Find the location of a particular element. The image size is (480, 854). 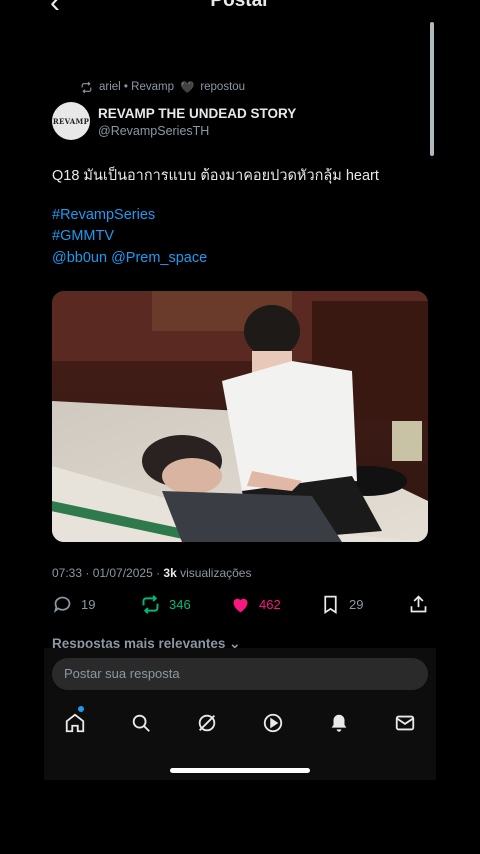

bottom-nav is located at coordinates (240, 722).